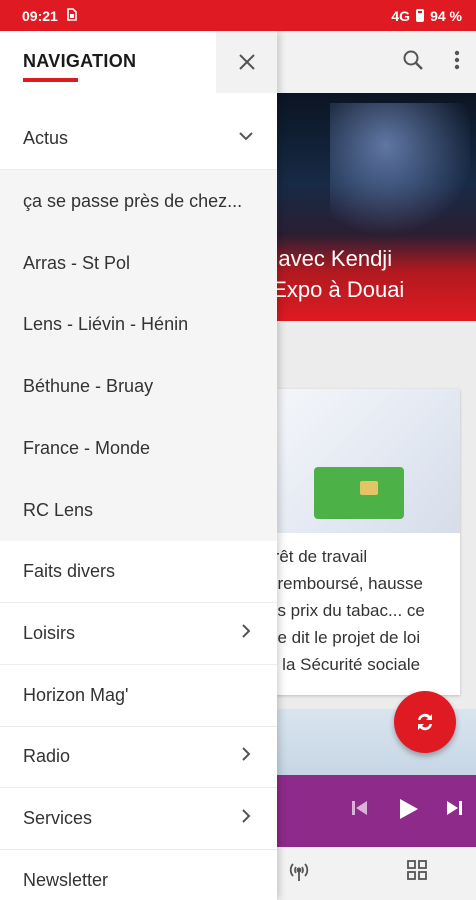  What do you see at coordinates (138, 875) in the screenshot?
I see `menu-item-newsletter: Newsletter` at bounding box center [138, 875].